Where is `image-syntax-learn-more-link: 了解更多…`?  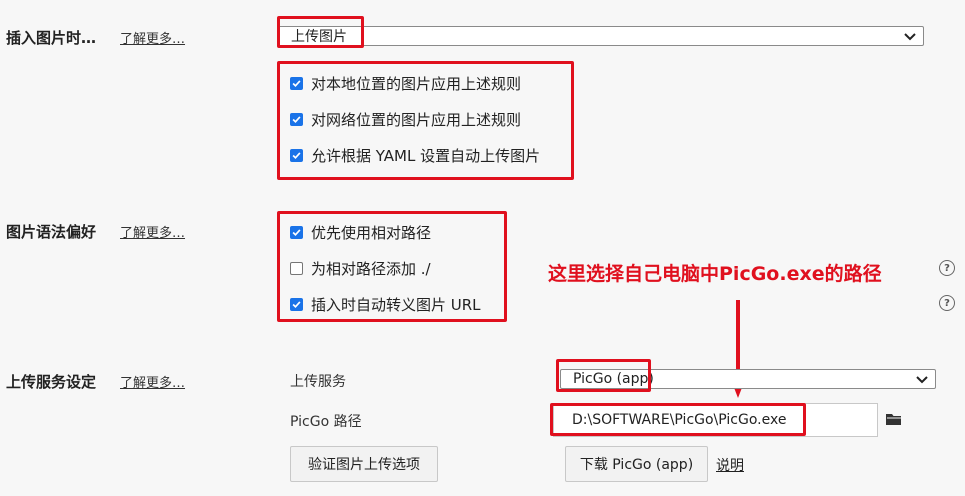
image-syntax-learn-more-link: 了解更多… is located at coordinates (152, 231).